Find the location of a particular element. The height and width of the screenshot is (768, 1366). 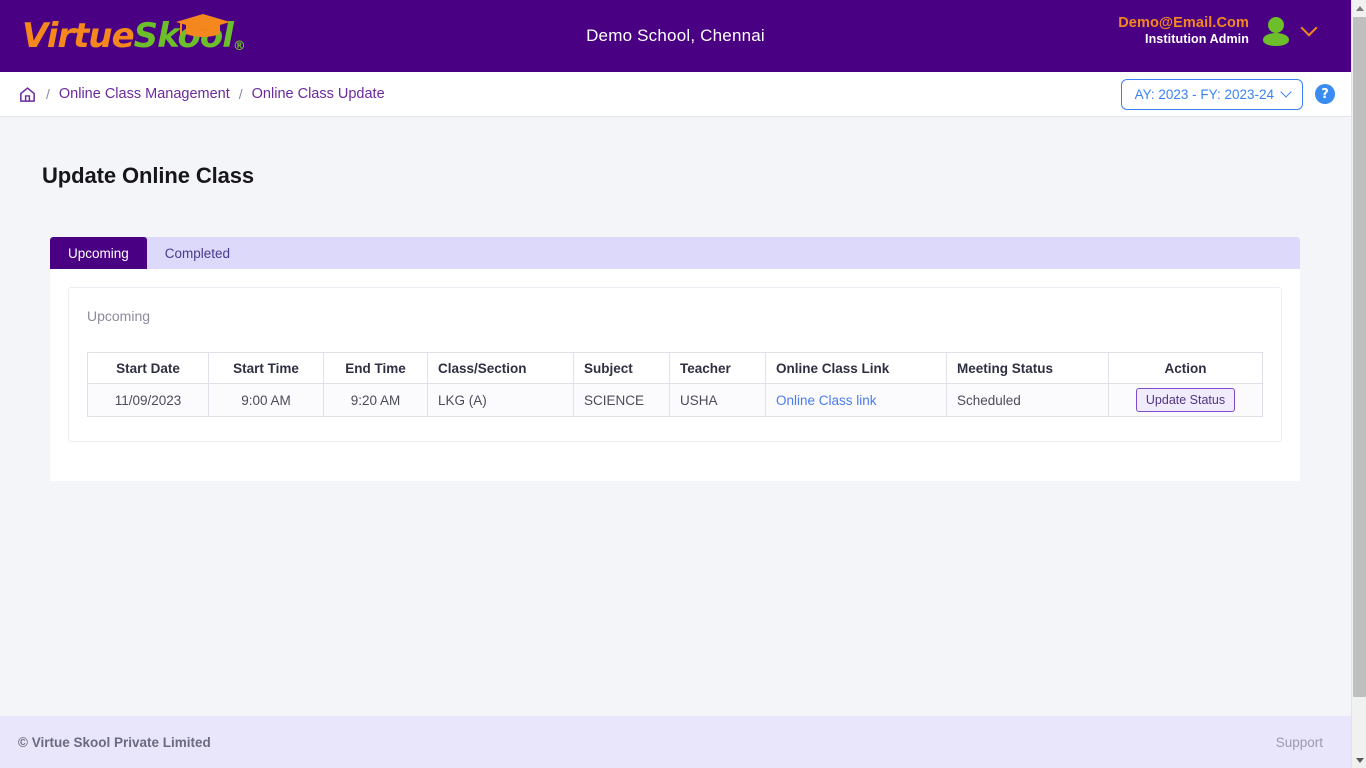

academic-year-select: AY: 2023 - FY: 2023-24 is located at coordinates (1211, 94).